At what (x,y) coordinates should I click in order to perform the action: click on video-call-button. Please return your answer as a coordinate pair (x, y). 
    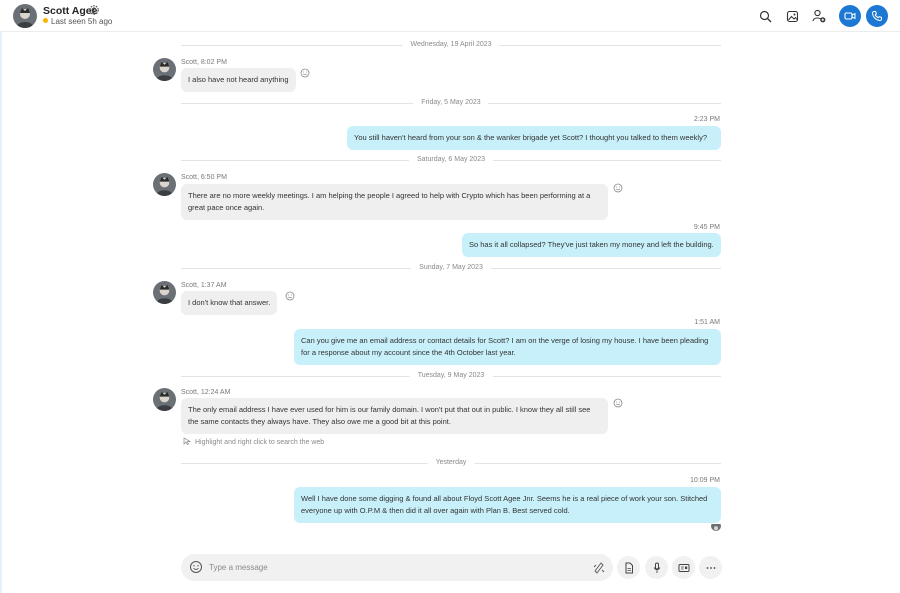
    Looking at the image, I should click on (850, 16).